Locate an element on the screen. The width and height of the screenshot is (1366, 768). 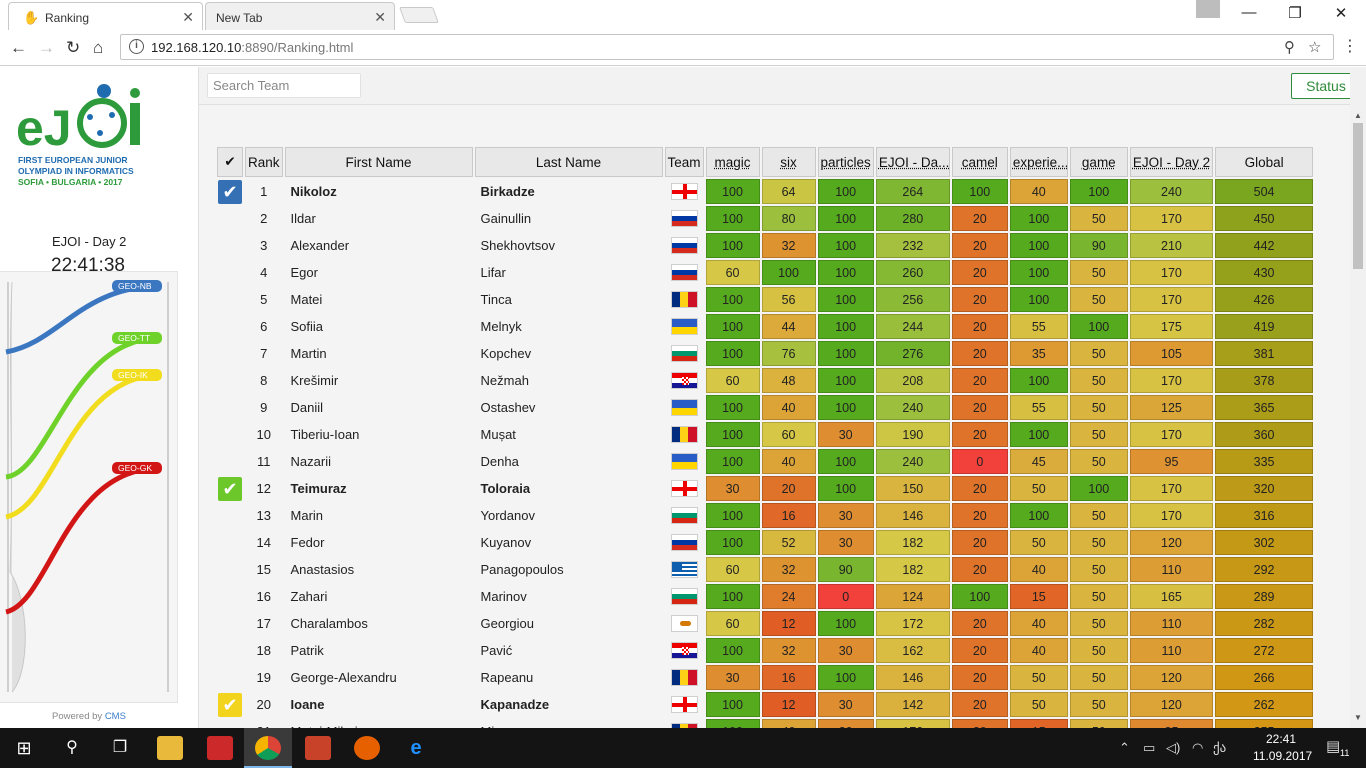
search-team-input is located at coordinates (284, 85).